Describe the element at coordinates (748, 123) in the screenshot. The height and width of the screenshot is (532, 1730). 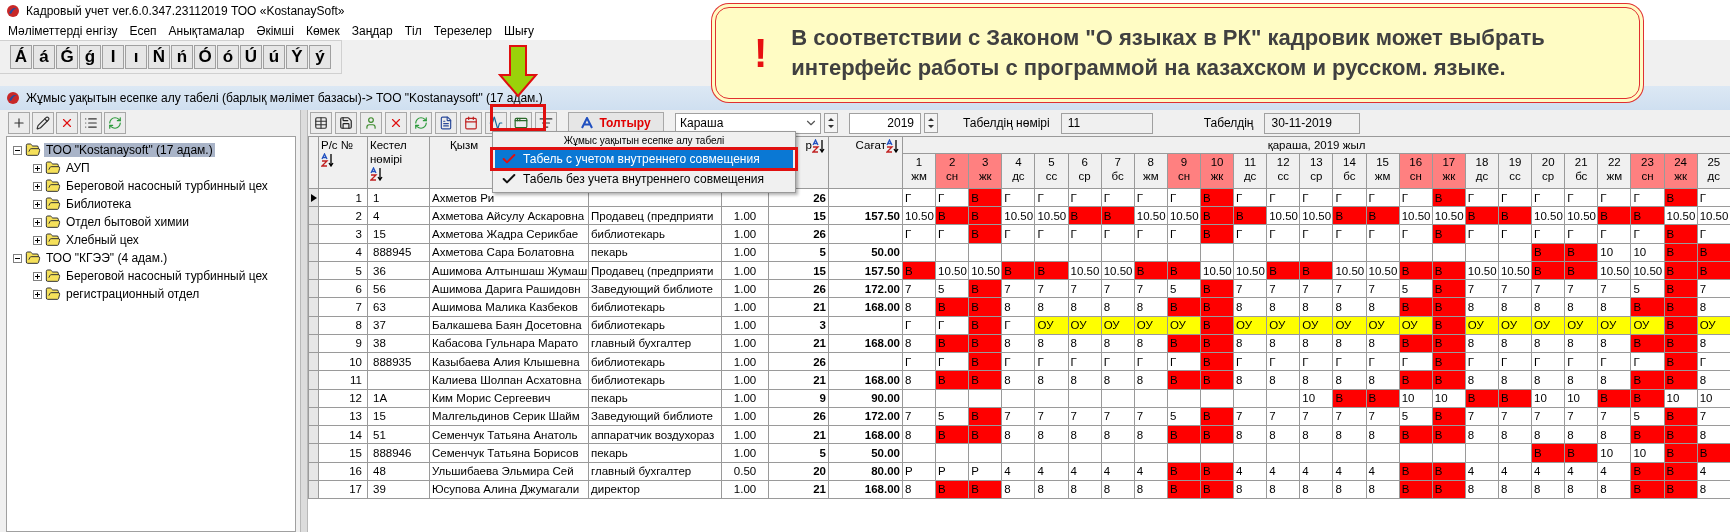
I see `month-select: Караша` at that location.